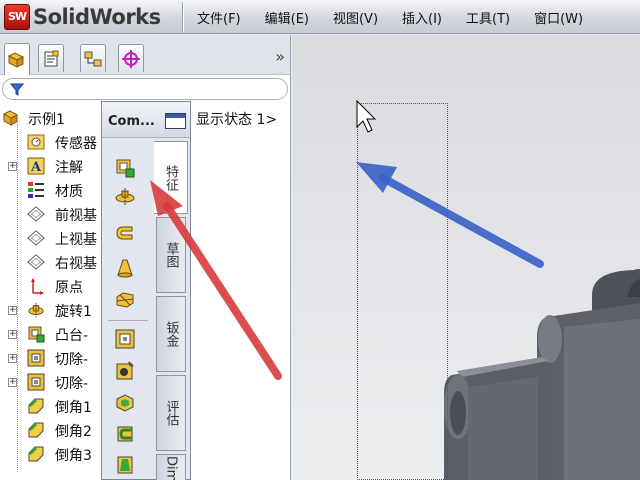 This screenshot has width=640, height=480. Describe the element at coordinates (402, 291) in the screenshot. I see `selection-box` at that location.